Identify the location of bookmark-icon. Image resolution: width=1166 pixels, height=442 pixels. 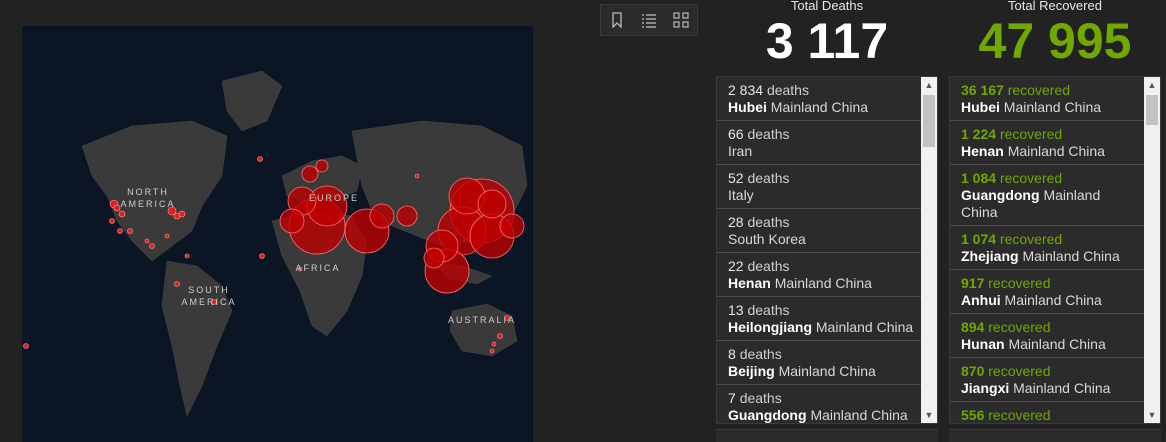
(617, 20).